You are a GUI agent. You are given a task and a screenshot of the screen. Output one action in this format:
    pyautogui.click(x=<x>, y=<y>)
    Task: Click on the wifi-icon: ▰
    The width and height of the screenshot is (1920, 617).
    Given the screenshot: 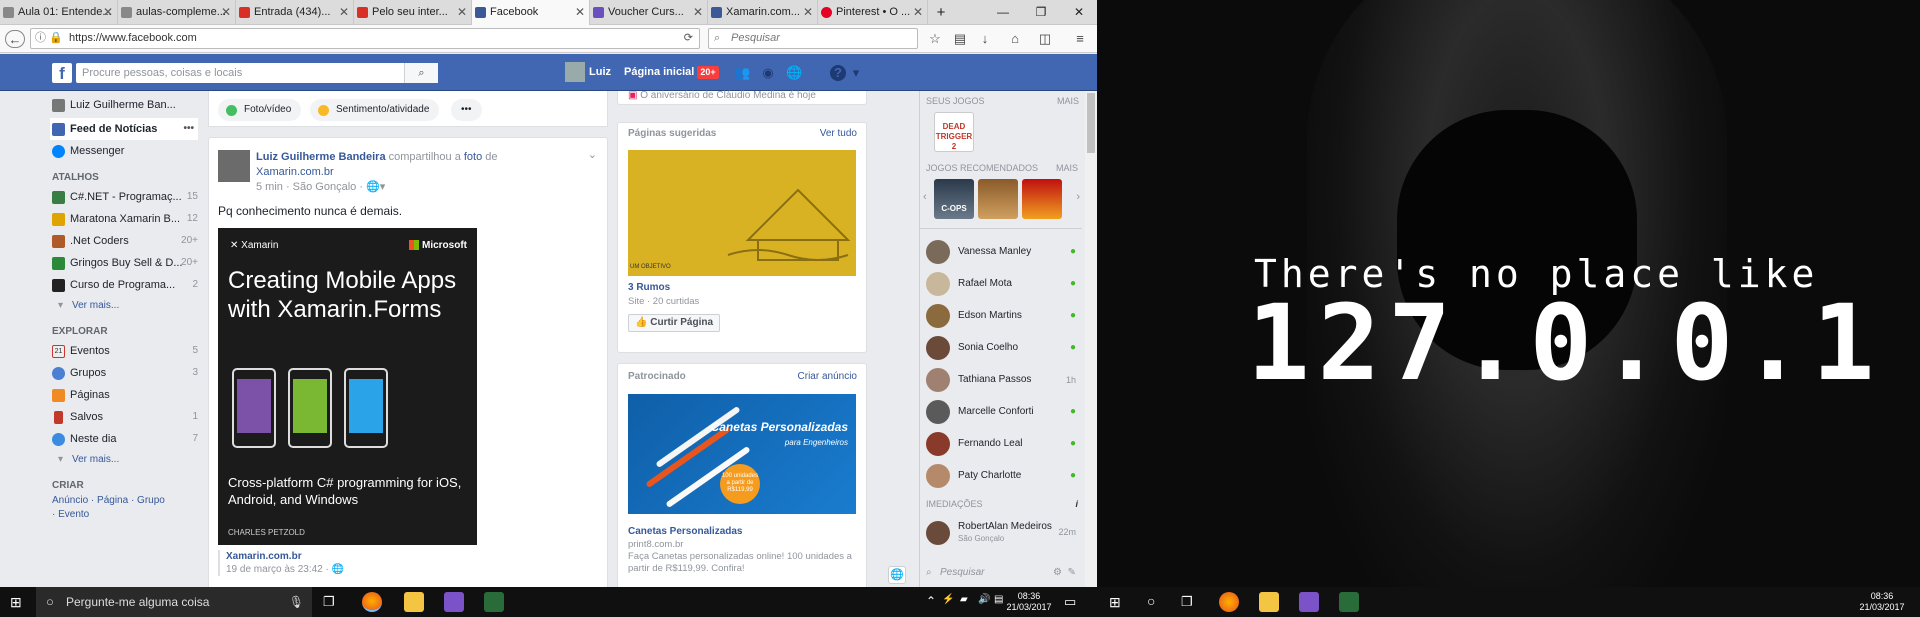 What is the action you would take?
    pyautogui.click(x=964, y=599)
    